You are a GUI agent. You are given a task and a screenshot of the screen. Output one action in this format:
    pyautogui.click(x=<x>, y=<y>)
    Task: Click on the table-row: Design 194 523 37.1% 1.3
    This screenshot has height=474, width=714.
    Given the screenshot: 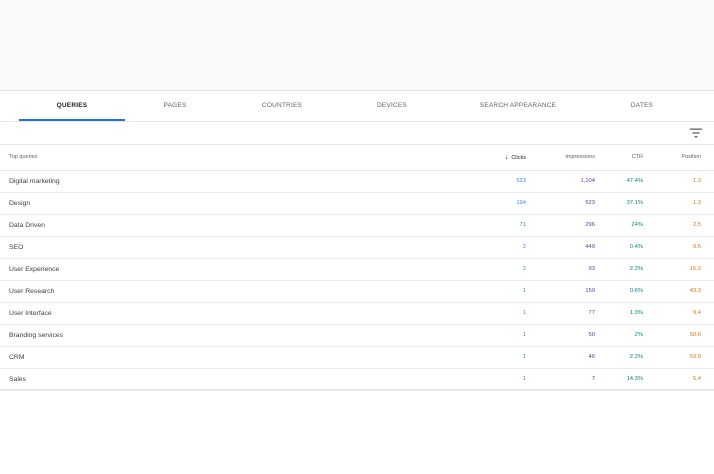 What is the action you would take?
    pyautogui.click(x=357, y=204)
    